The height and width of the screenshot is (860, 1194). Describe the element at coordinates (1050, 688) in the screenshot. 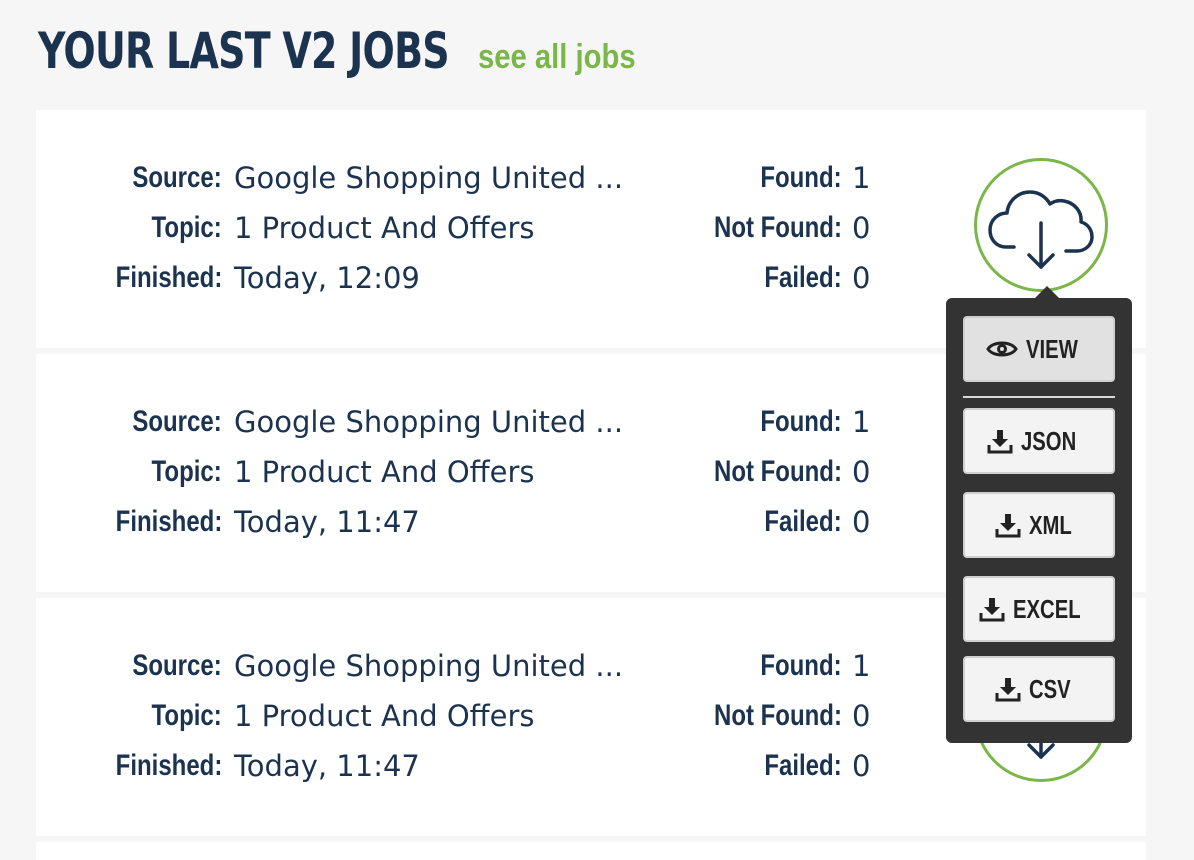

I see `csv-button-label: CSV` at that location.